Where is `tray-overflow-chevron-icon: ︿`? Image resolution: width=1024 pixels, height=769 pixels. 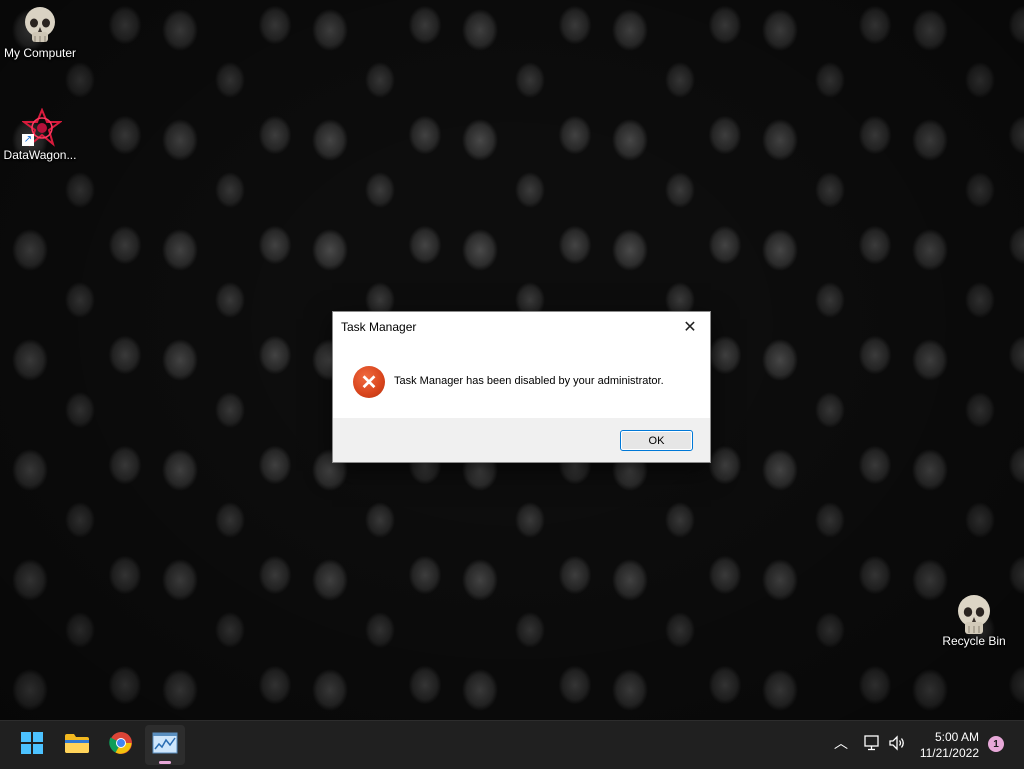 tray-overflow-chevron-icon: ︿ is located at coordinates (841, 743).